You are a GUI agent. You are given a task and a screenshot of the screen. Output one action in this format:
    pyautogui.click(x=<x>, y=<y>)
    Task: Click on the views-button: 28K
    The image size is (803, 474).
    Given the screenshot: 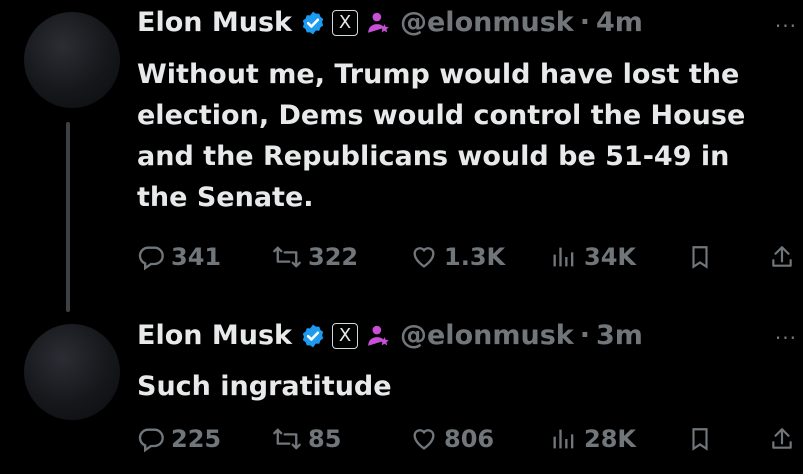 What is the action you would take?
    pyautogui.click(x=593, y=439)
    